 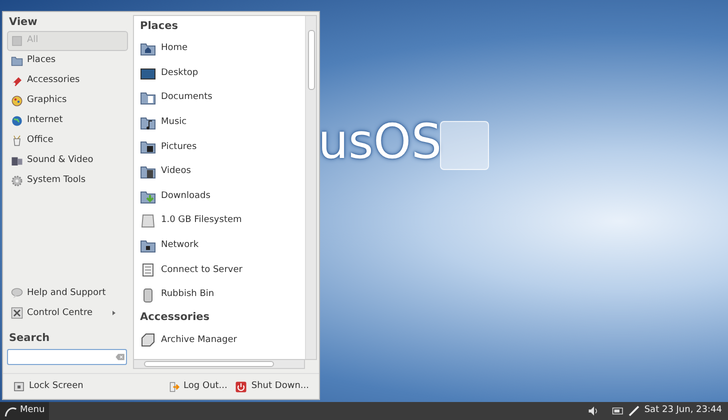 What do you see at coordinates (67, 293) in the screenshot?
I see `menu-item: Help and Support` at bounding box center [67, 293].